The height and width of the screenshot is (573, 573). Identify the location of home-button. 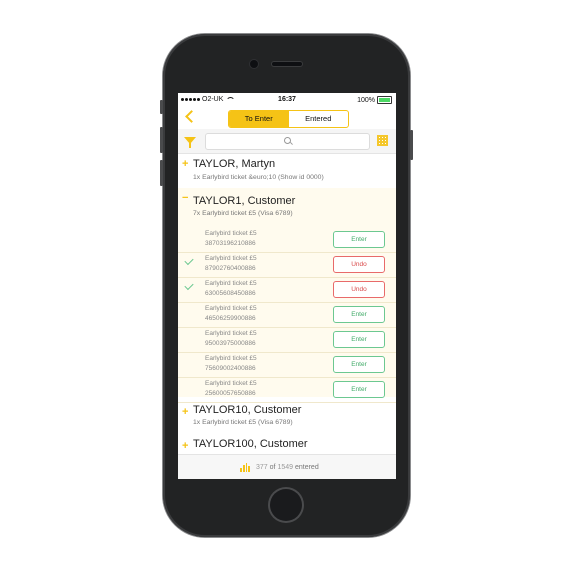
(286, 505).